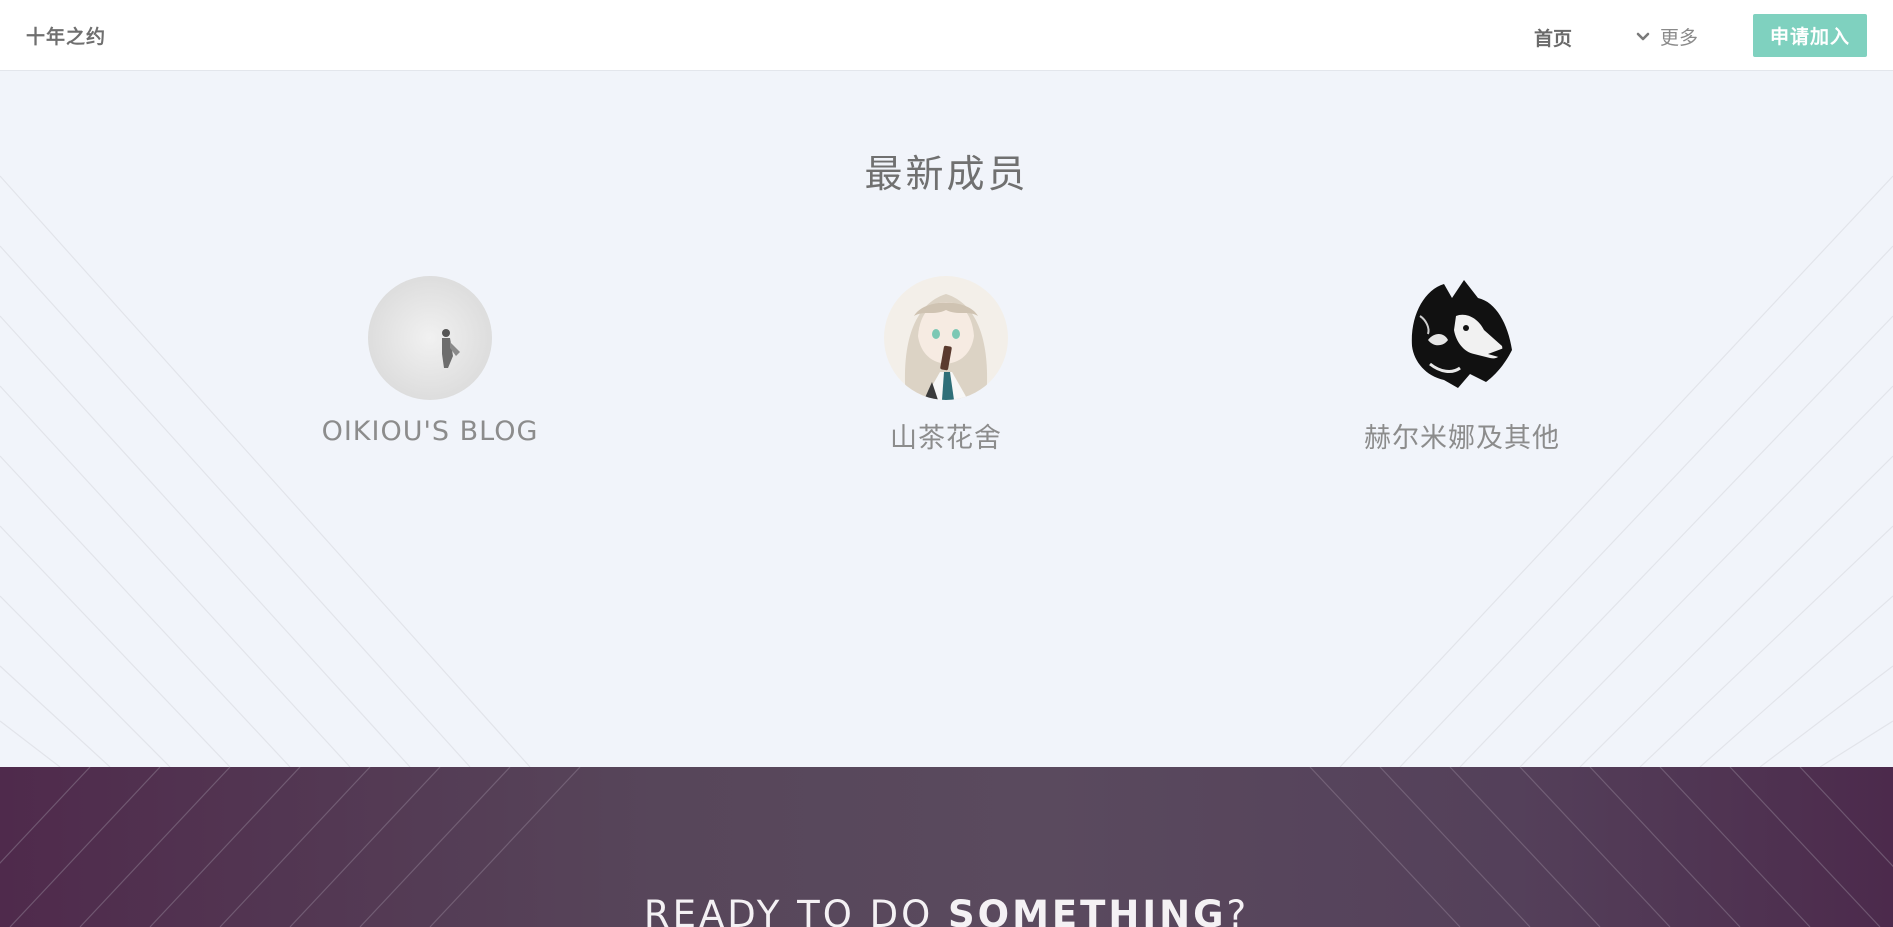 The height and width of the screenshot is (927, 1893). Describe the element at coordinates (1810, 35) in the screenshot. I see `apply-join-button: 申请加入` at that location.